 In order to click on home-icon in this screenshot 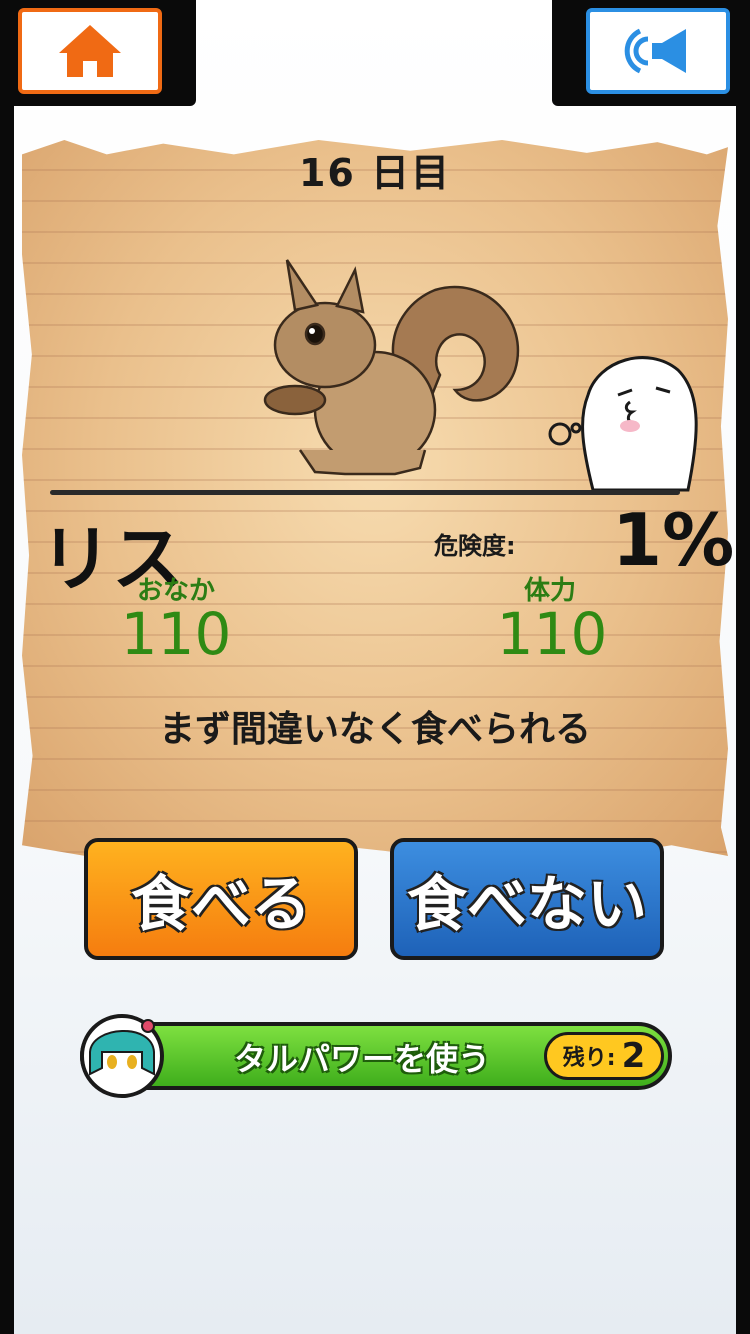, I will do `click(90, 51)`.